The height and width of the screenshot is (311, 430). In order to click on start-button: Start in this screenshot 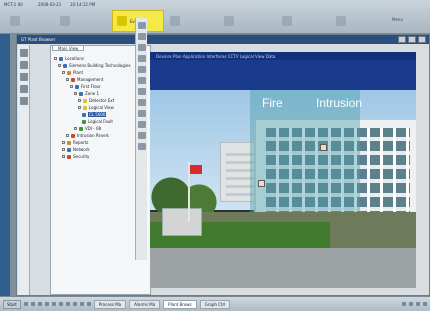, I will do `click(12, 304)`.